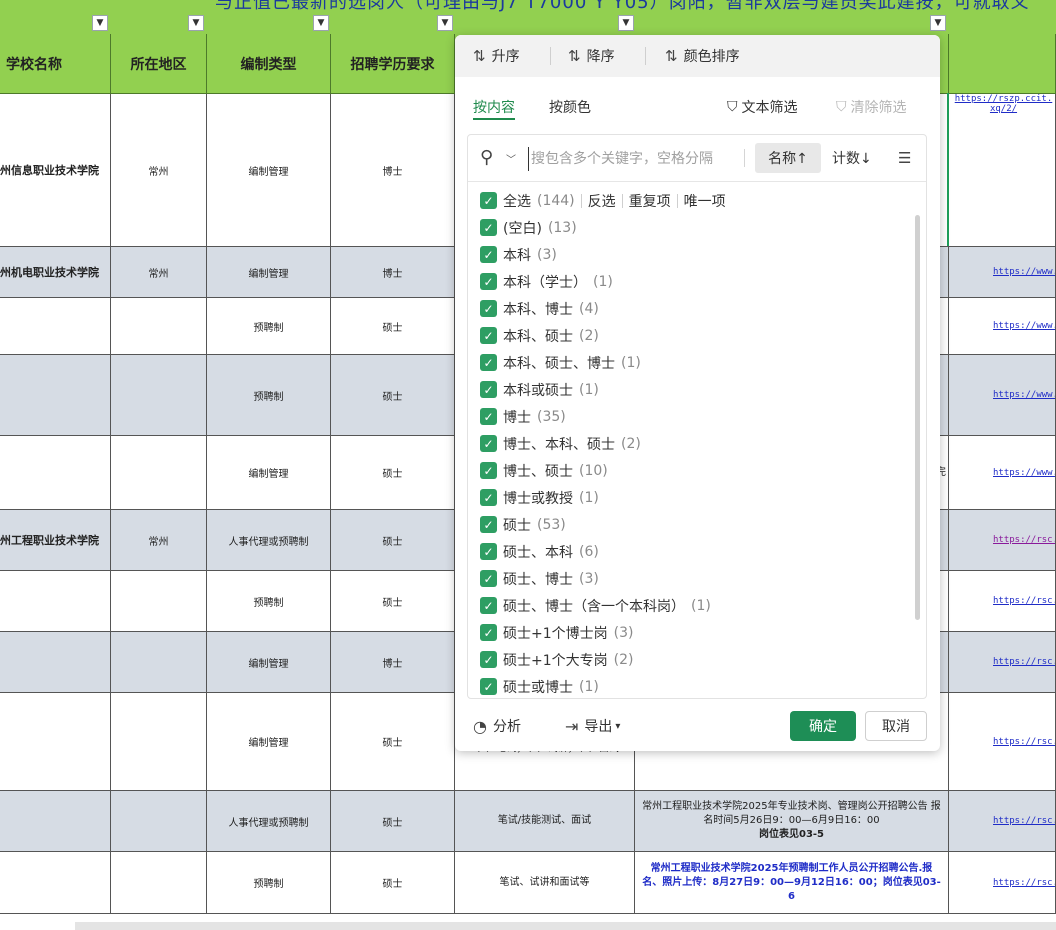 The image size is (1056, 930). Describe the element at coordinates (494, 107) in the screenshot. I see `tab-by-content: 按内容` at that location.